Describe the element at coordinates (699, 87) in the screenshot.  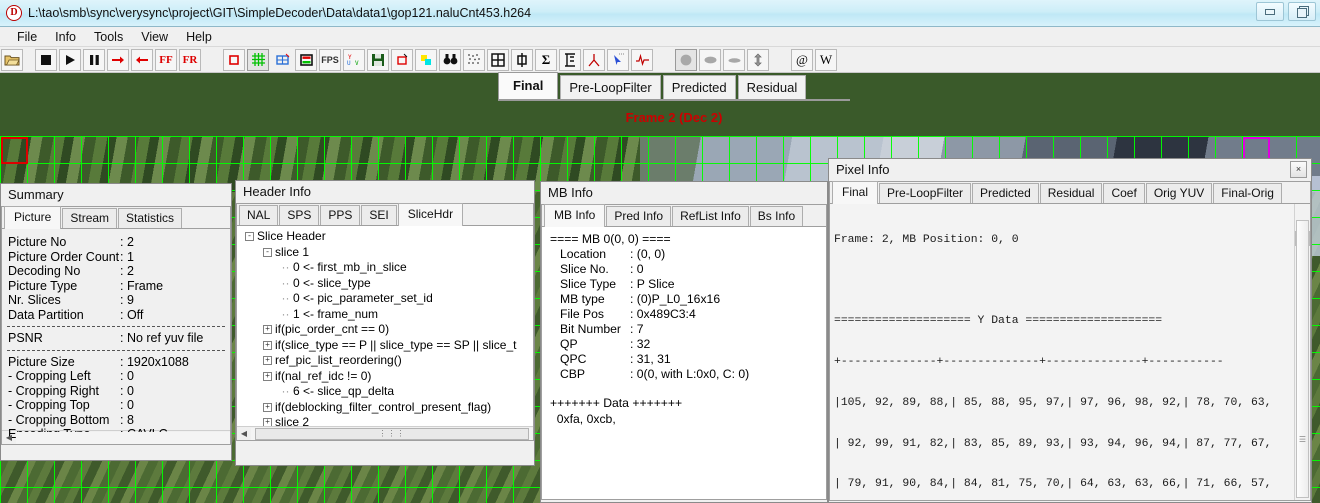
I see `view-tab-predicted: Predicted` at that location.